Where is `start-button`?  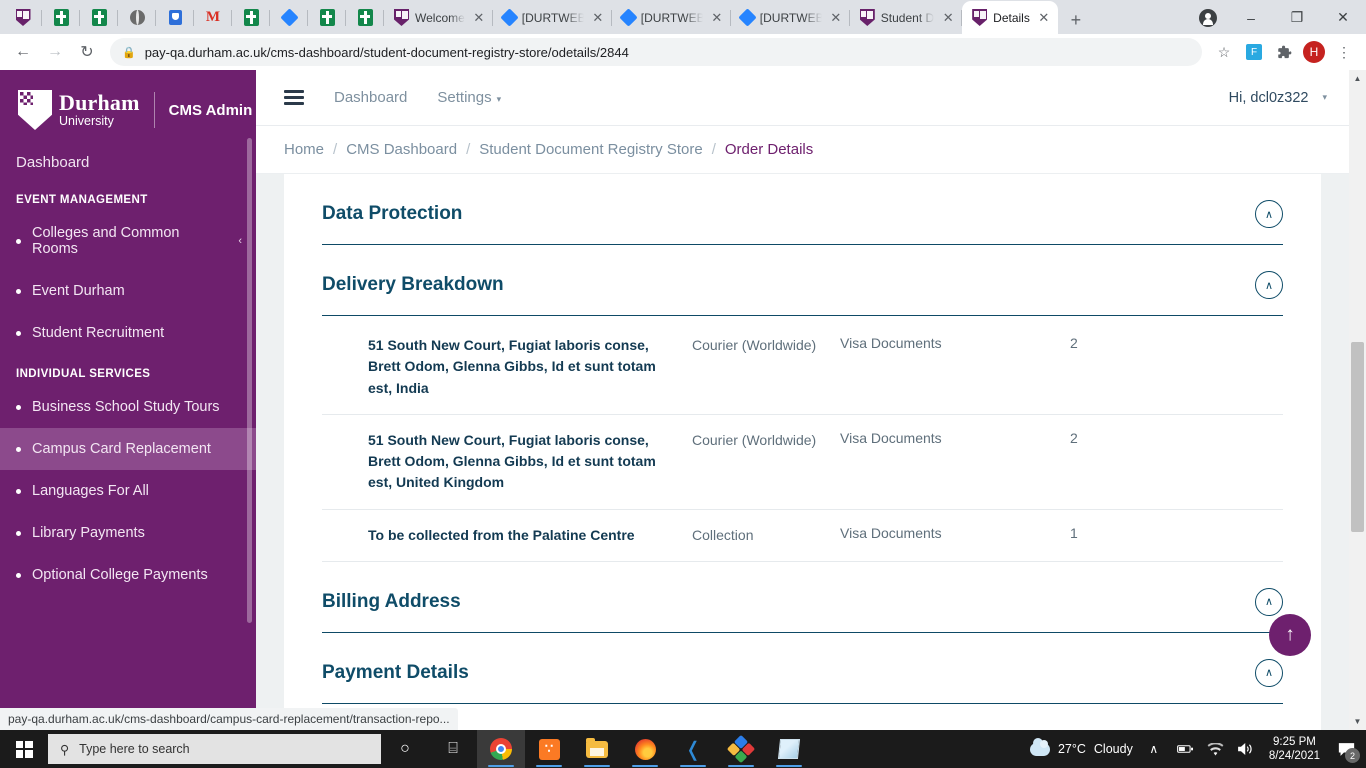 start-button is located at coordinates (24, 749).